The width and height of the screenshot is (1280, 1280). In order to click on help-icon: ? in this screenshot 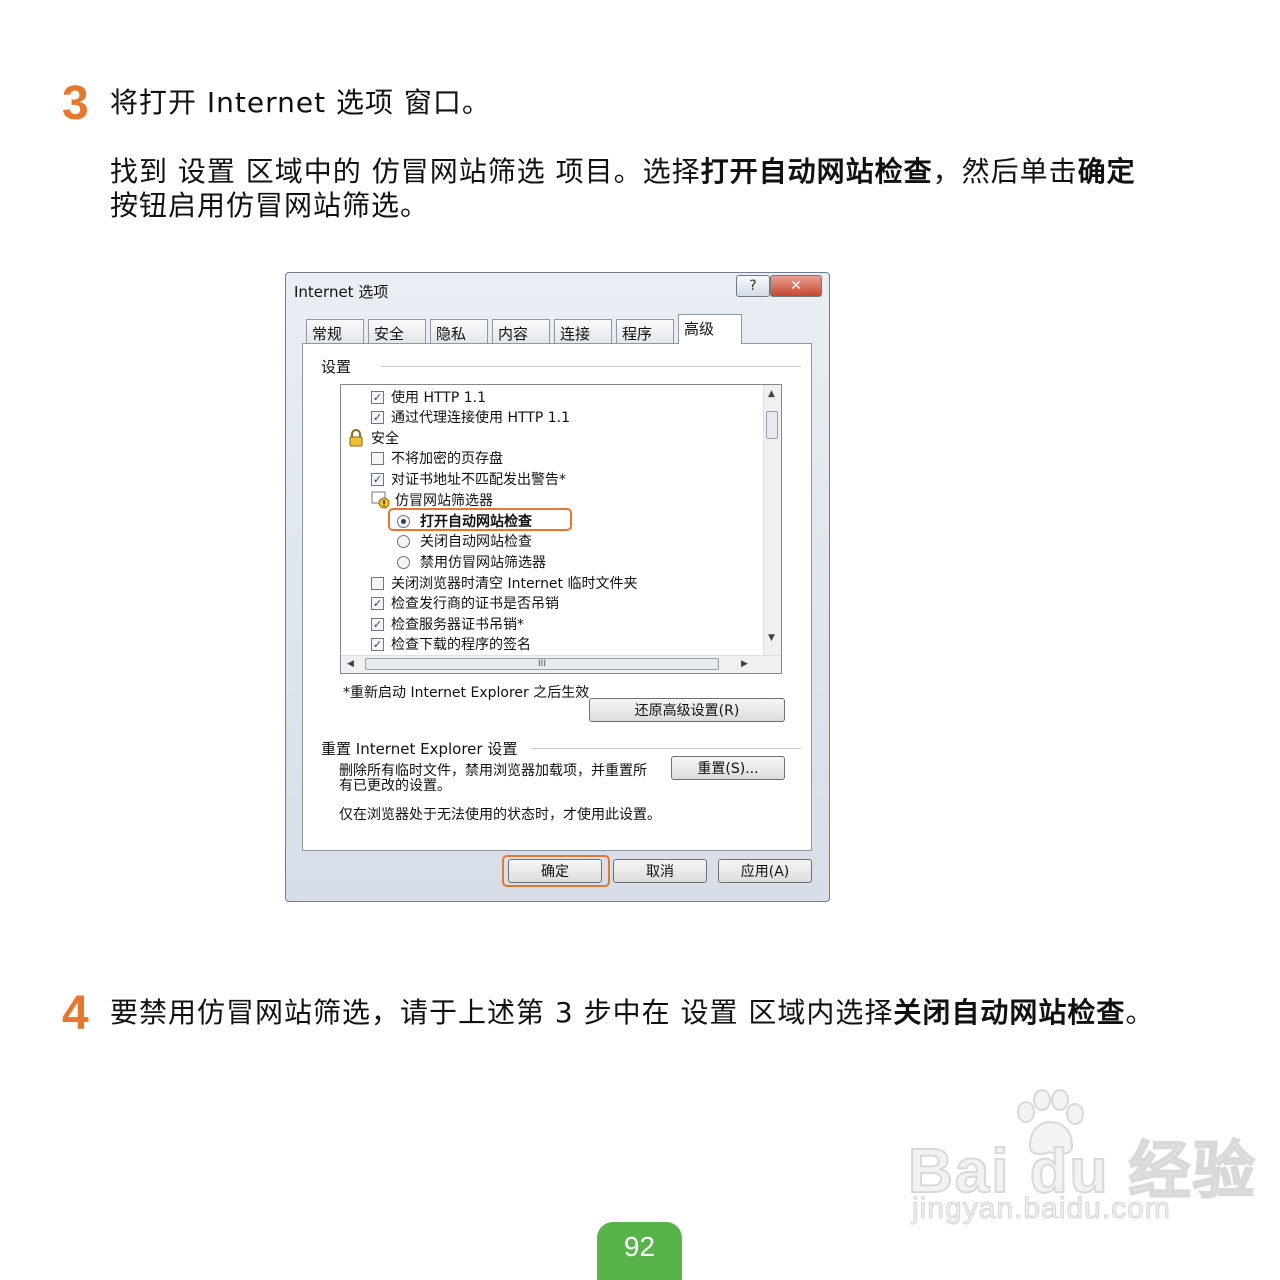, I will do `click(753, 286)`.